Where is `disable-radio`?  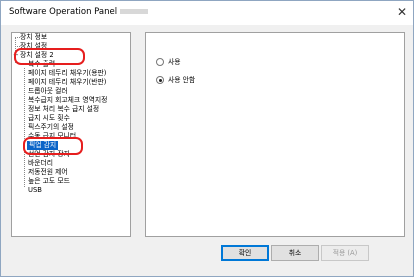 disable-radio is located at coordinates (160, 80).